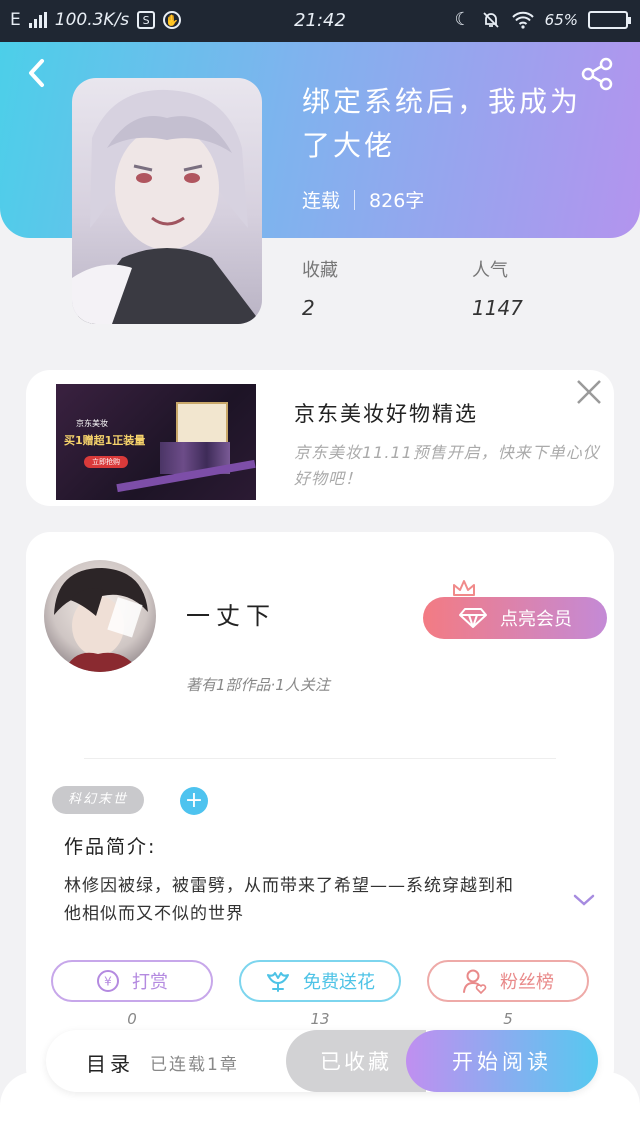  I want to click on popularity-label: 人气, so click(490, 270).